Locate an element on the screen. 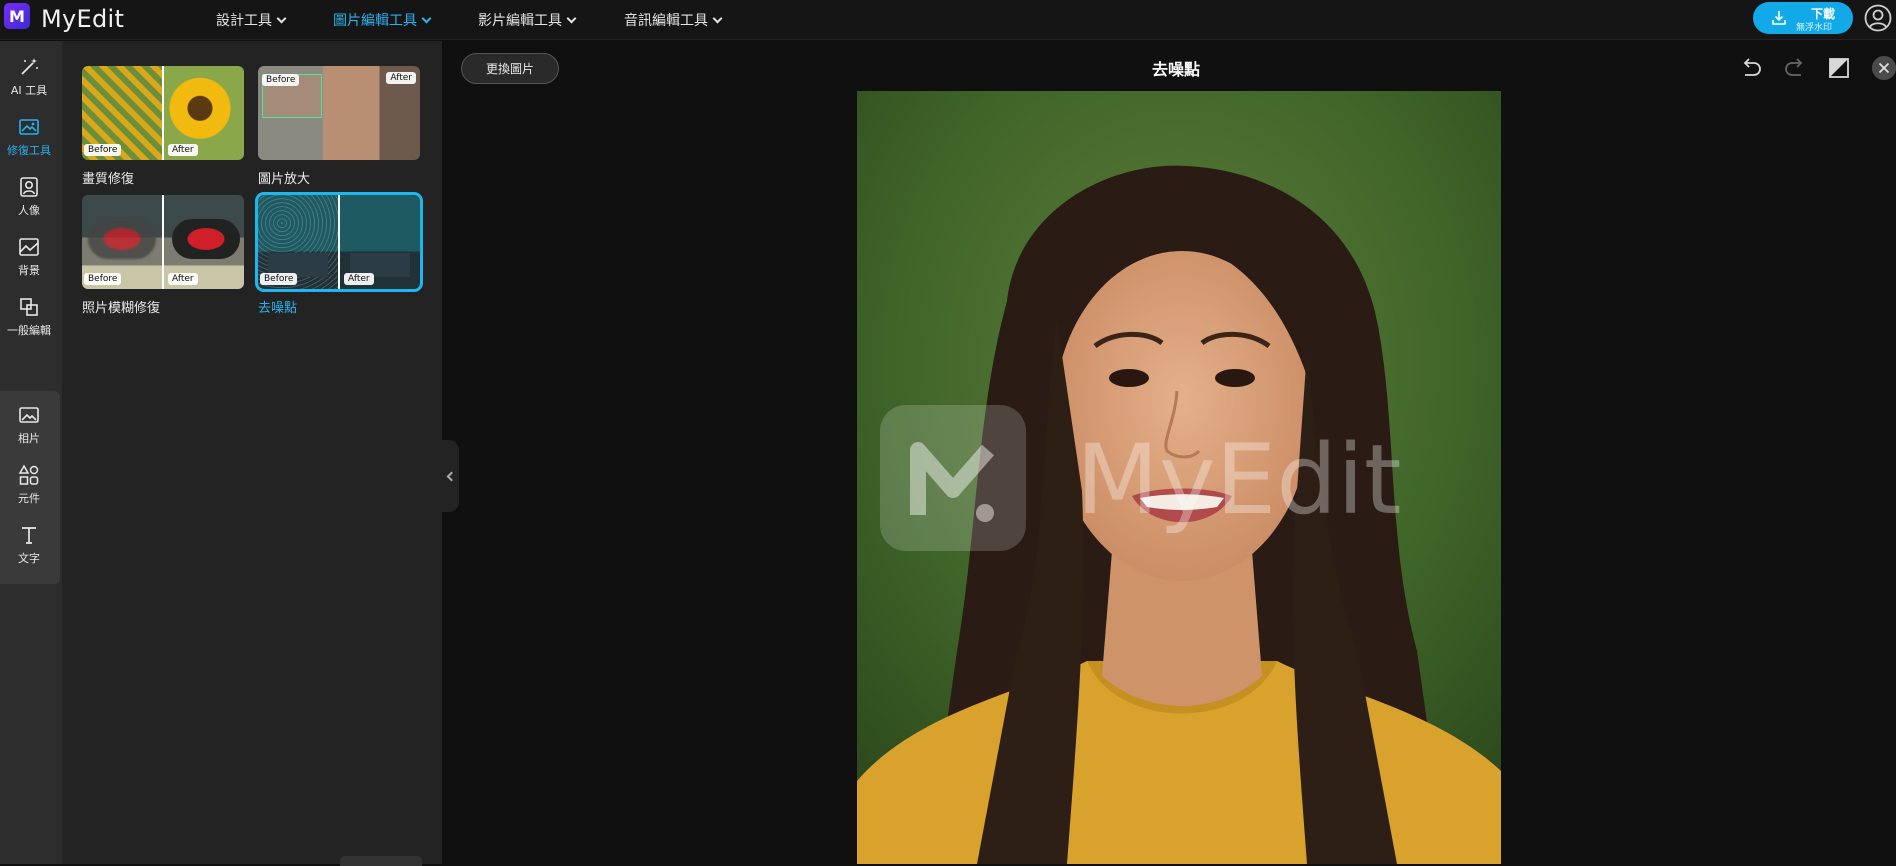 This screenshot has height=866, width=1896. rail-label: 背景 is located at coordinates (29, 270).